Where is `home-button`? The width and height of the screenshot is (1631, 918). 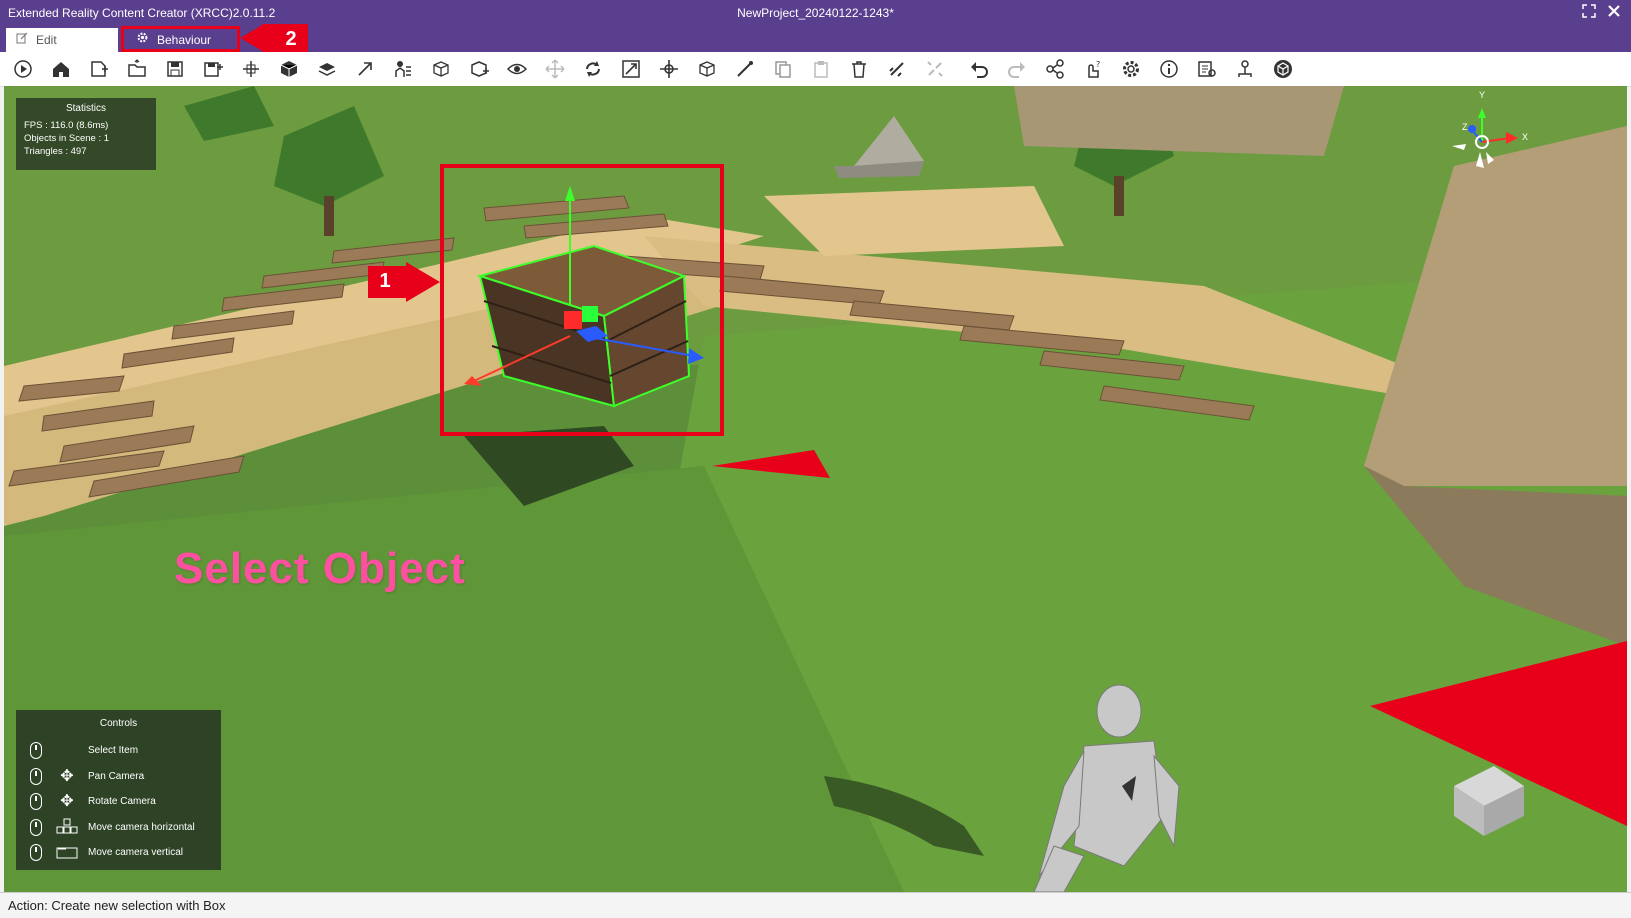 home-button is located at coordinates (61, 69).